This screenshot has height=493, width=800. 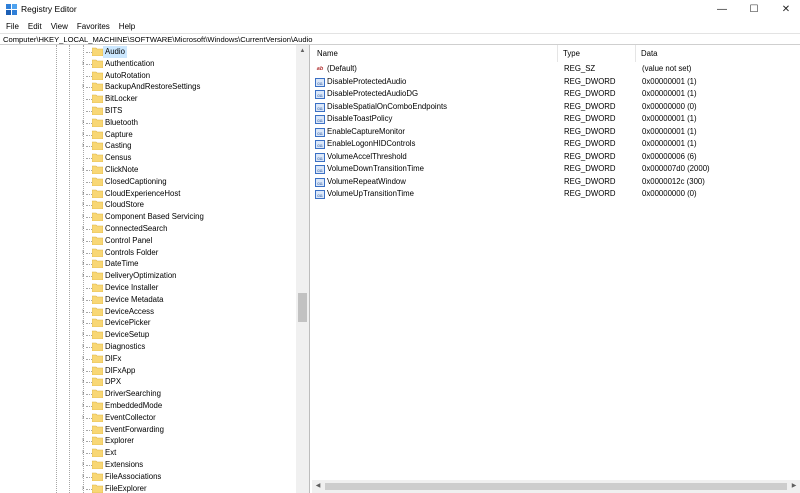 What do you see at coordinates (148, 371) in the screenshot?
I see `tree-item: › DIFxApp` at bounding box center [148, 371].